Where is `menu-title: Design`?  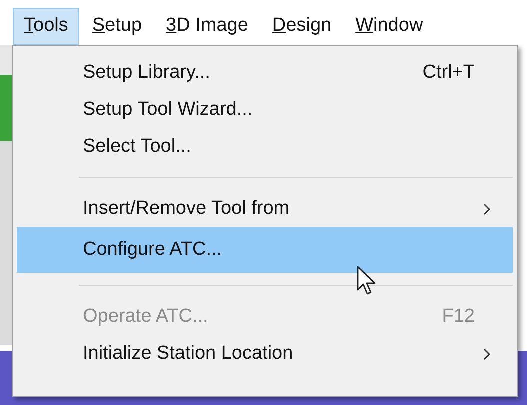
menu-title: Design is located at coordinates (302, 26).